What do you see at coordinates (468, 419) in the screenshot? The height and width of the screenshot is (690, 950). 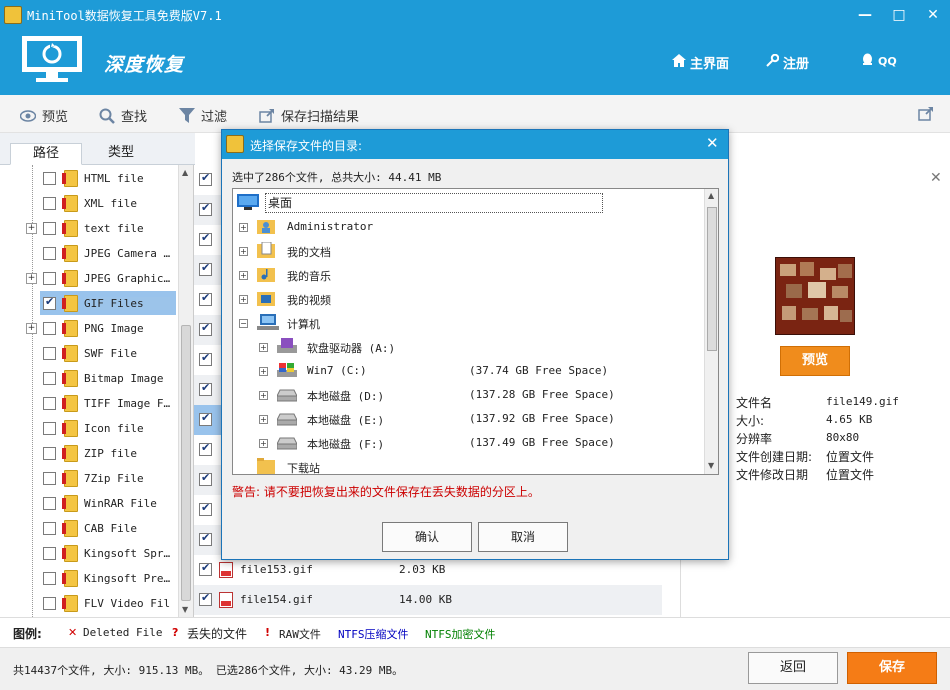 I see `directory-item: + 本地磁盘 (E:) (137.92 GB Free Space)` at bounding box center [468, 419].